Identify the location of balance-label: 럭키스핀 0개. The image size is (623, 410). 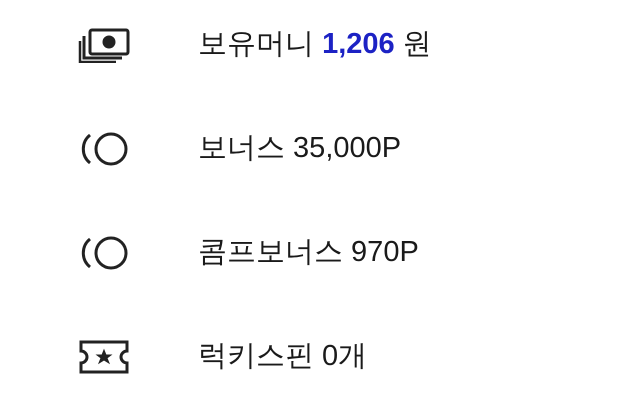
(283, 356).